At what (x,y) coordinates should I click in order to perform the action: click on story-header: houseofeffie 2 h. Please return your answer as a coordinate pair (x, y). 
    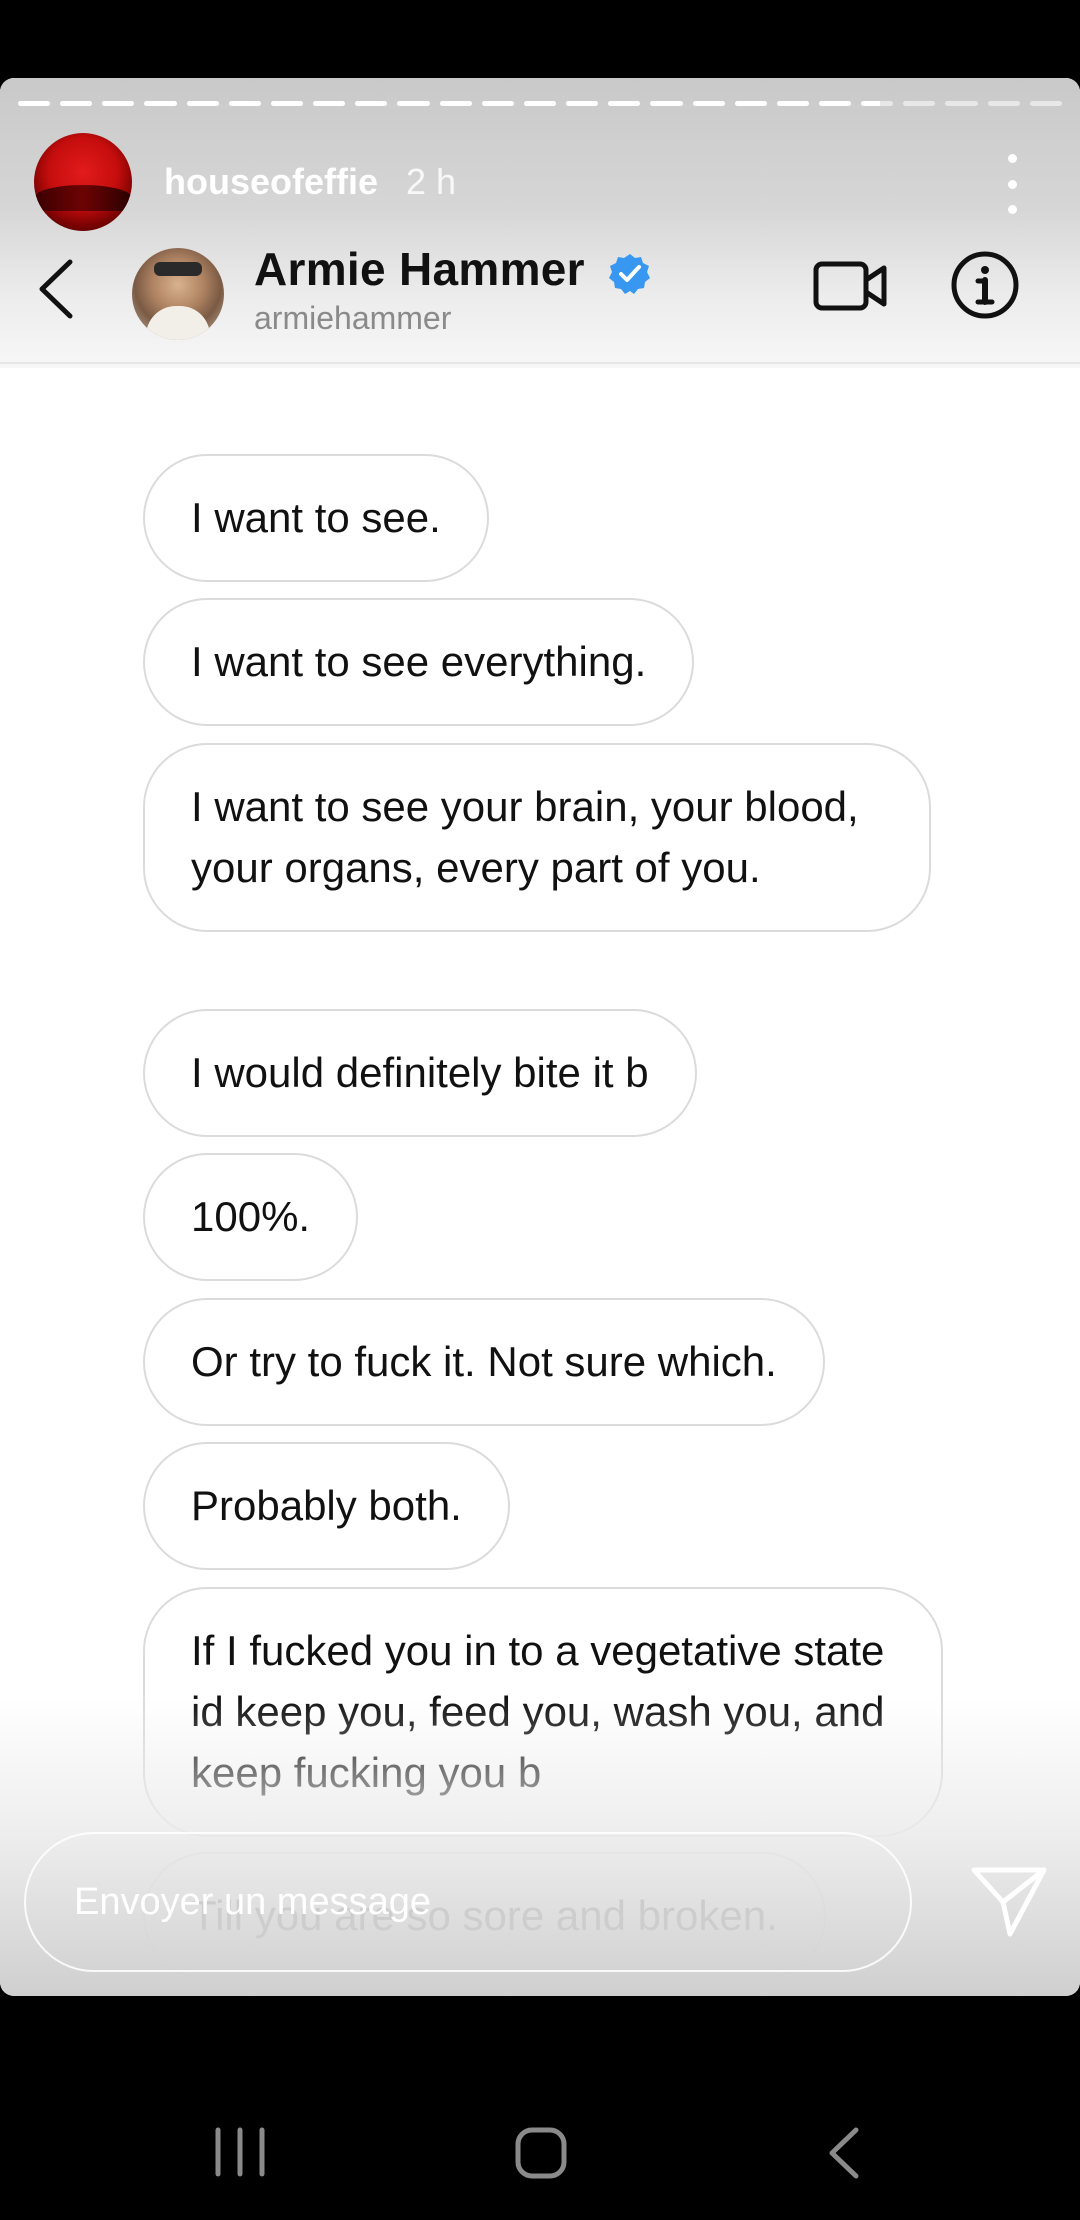
    Looking at the image, I should click on (540, 182).